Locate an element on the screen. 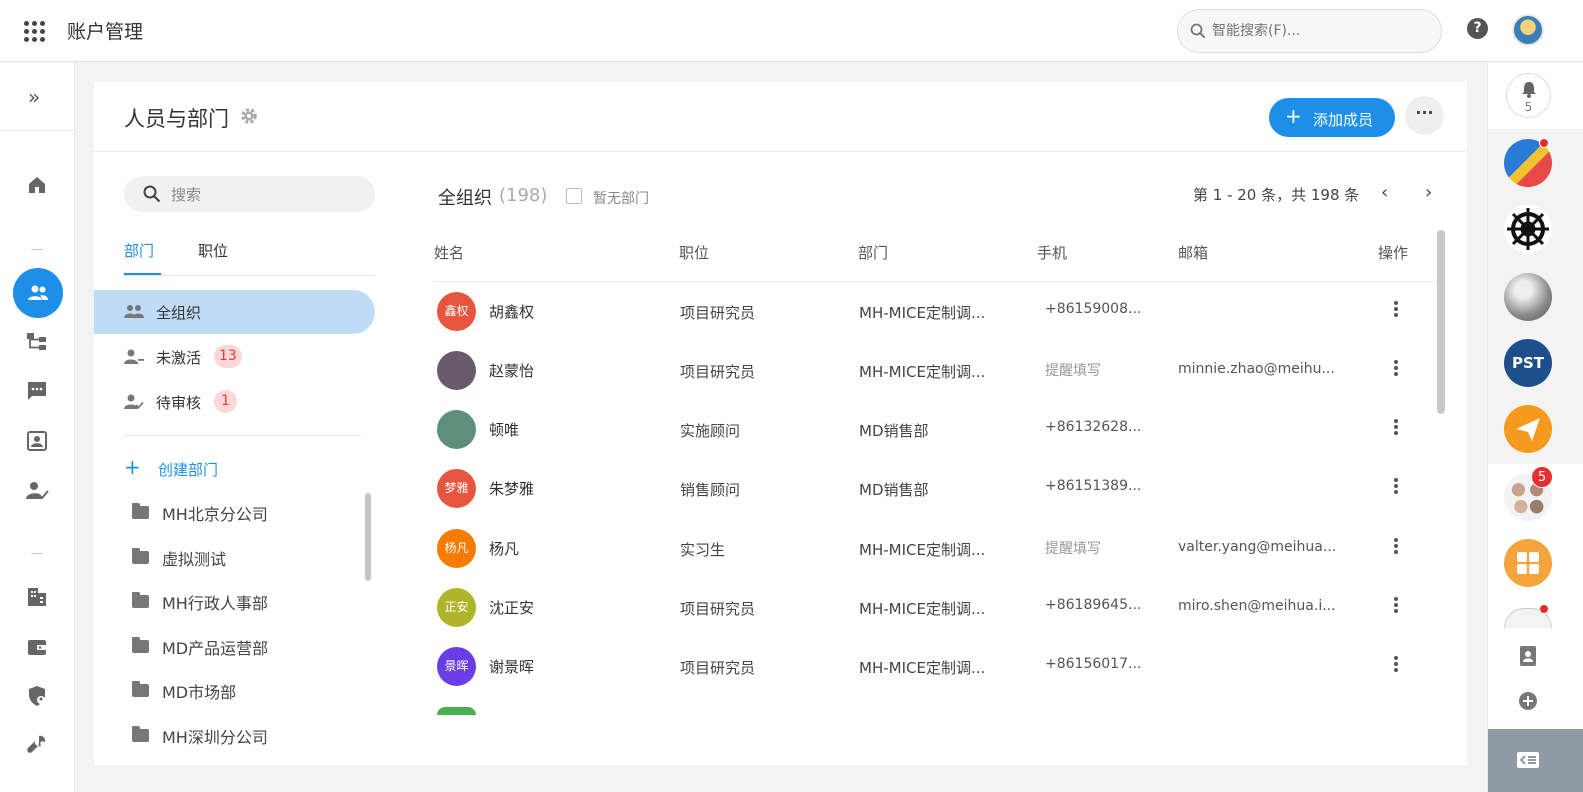  chevron-right-icon: › is located at coordinates (1428, 192).